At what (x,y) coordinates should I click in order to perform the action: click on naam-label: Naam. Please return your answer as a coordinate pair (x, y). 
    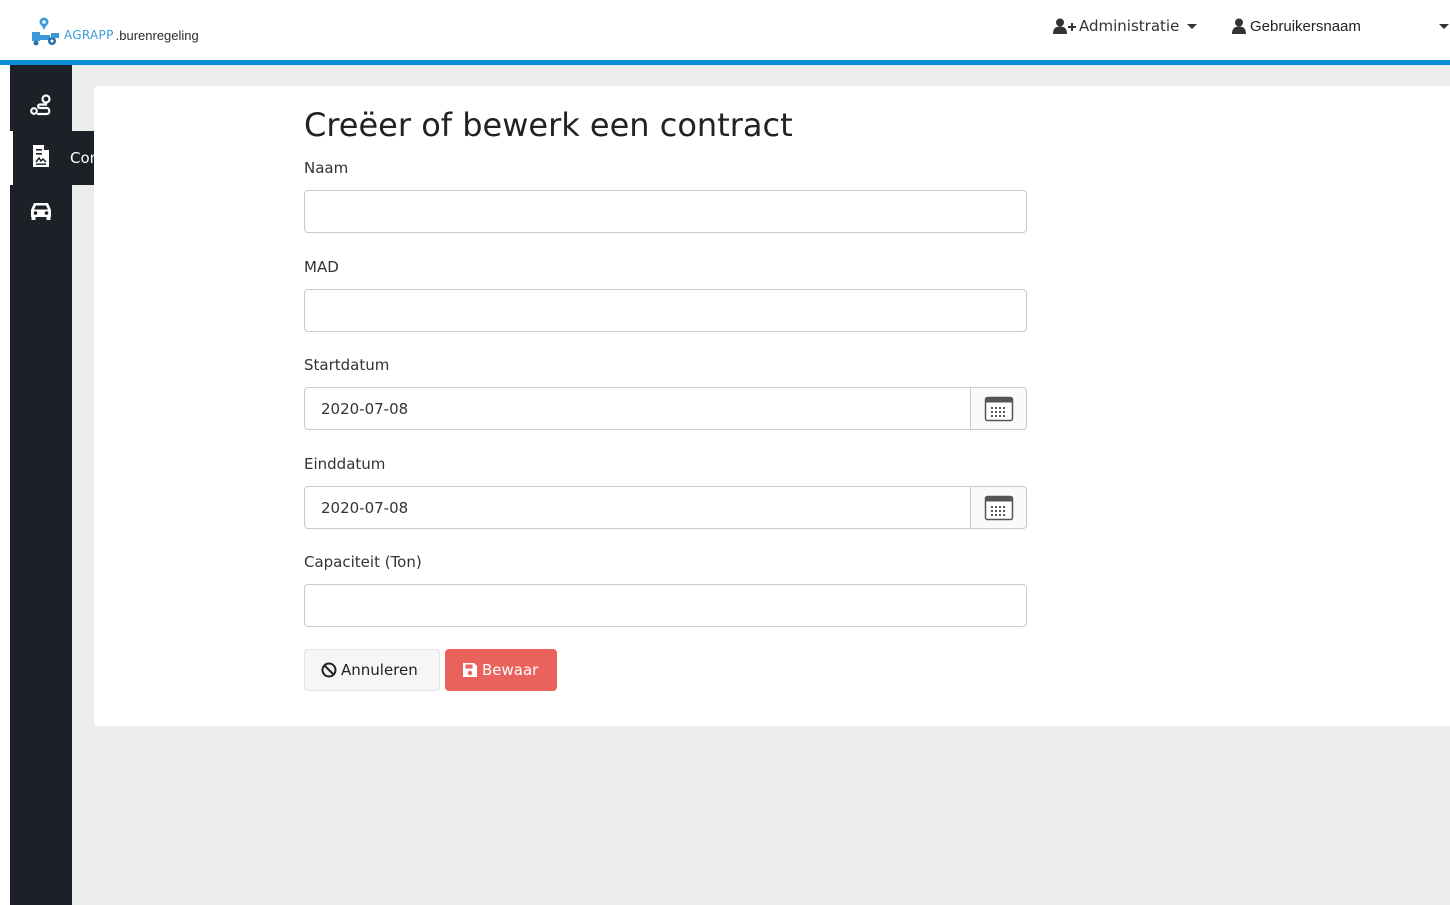
    Looking at the image, I should click on (326, 168).